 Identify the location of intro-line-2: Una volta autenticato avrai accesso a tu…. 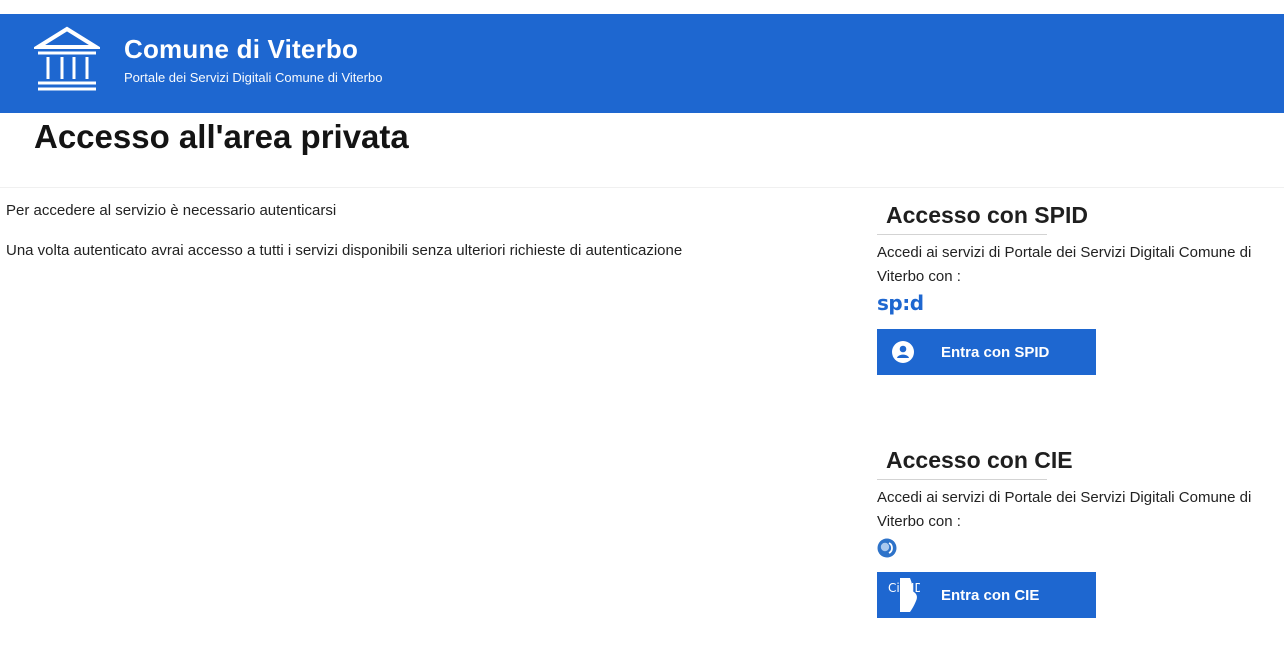
(344, 250).